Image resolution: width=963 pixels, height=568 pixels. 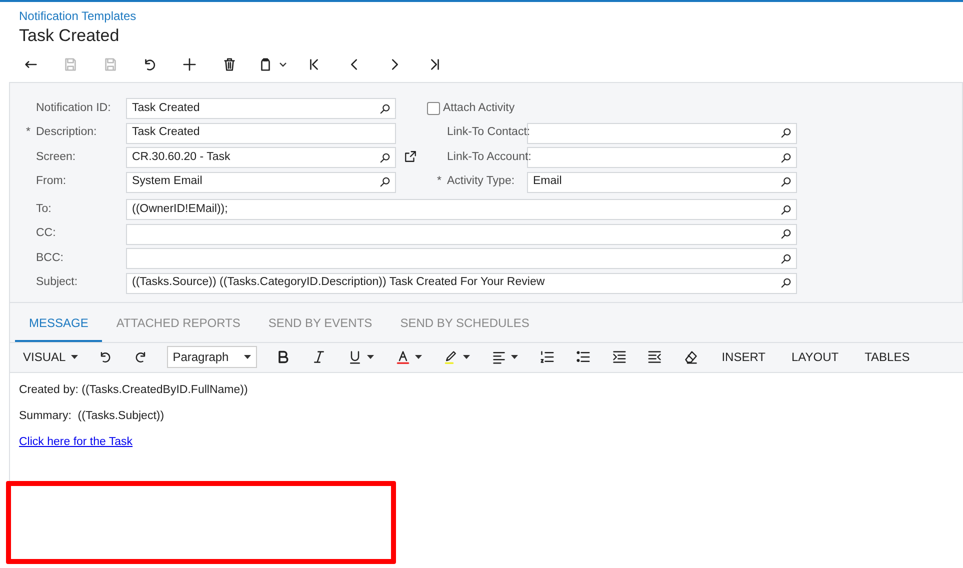 What do you see at coordinates (619, 357) in the screenshot?
I see `indent-icon` at bounding box center [619, 357].